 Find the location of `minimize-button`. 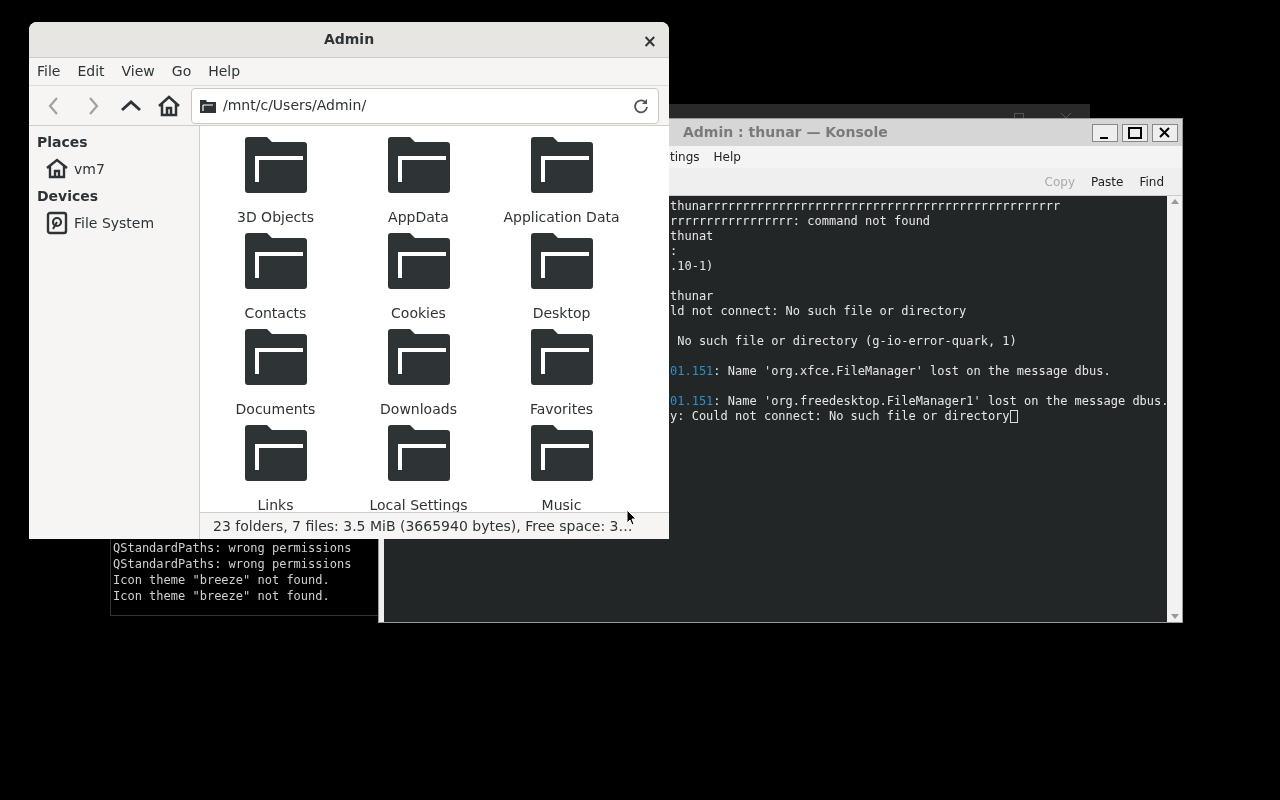

minimize-button is located at coordinates (1105, 133).